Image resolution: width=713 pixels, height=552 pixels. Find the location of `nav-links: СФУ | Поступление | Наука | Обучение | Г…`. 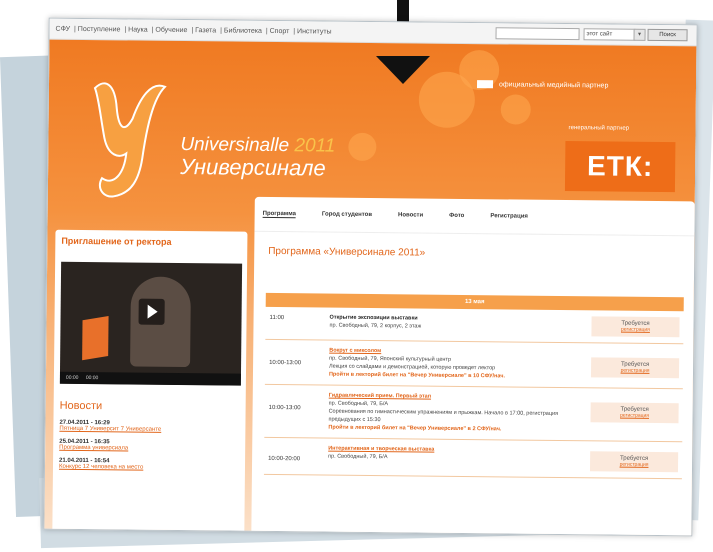

nav-links: СФУ | Поступление | Наука | Обучение | Г… is located at coordinates (193, 30).